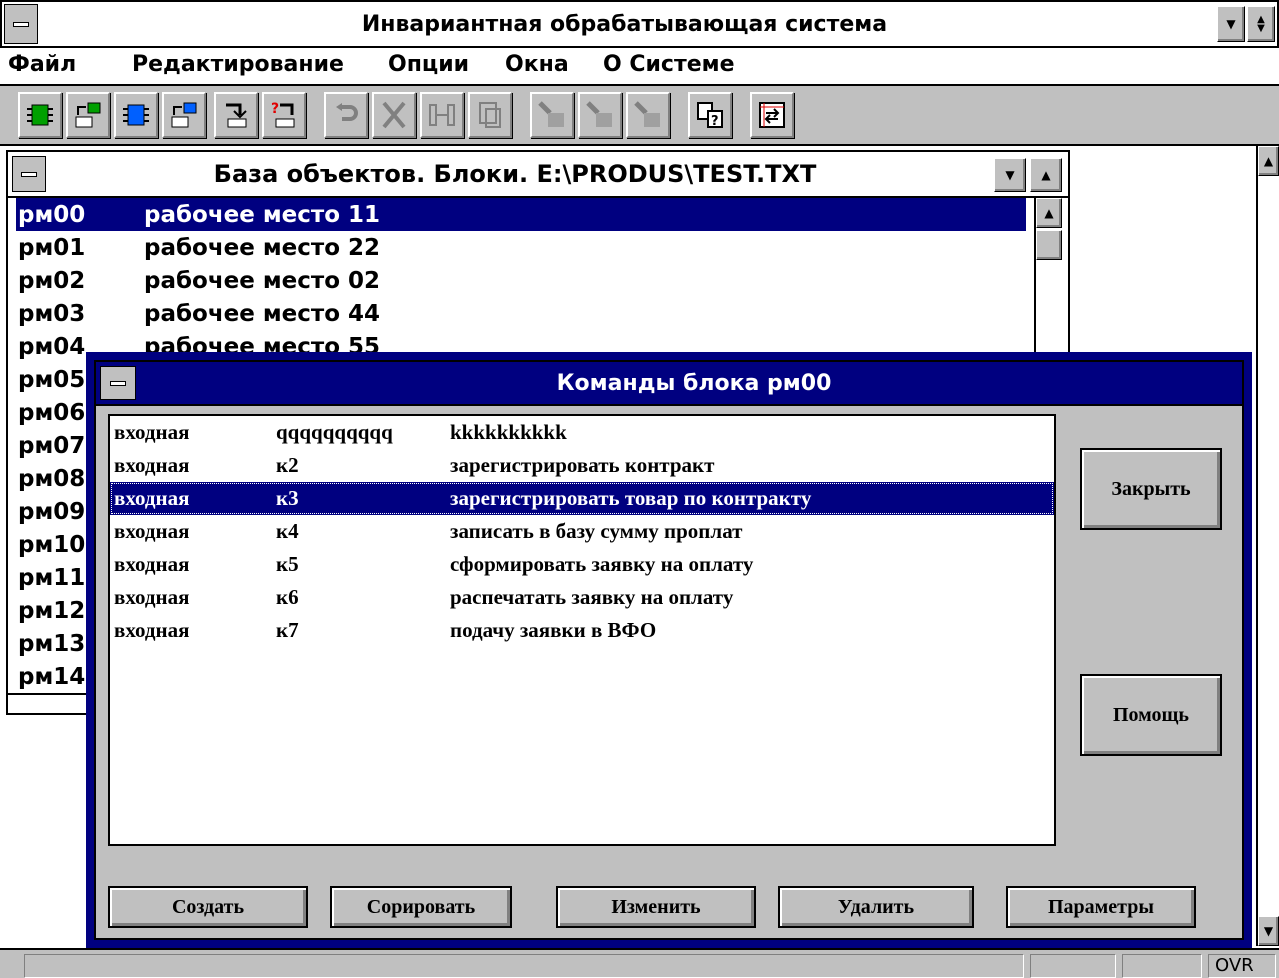  I want to click on tb-undo-button, so click(346, 115).